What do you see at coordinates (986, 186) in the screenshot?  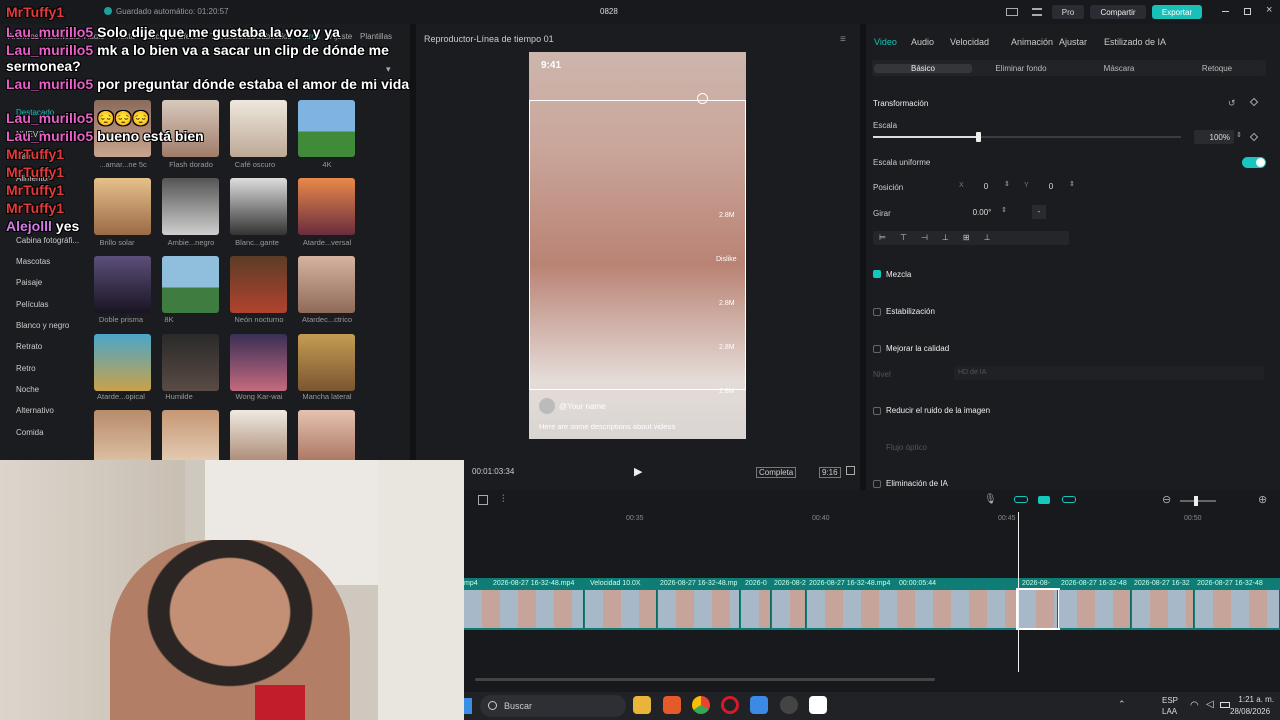 I see `x-position-field: 0` at bounding box center [986, 186].